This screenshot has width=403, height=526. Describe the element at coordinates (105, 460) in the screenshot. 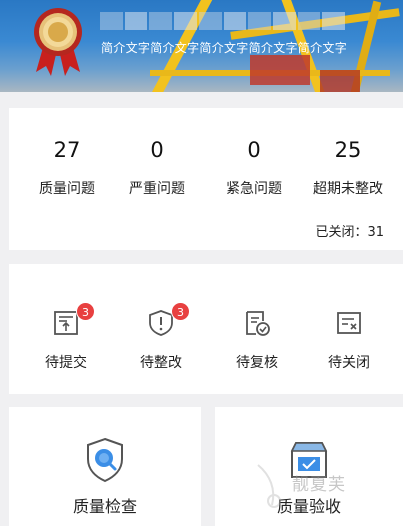

I see `shield-search-icon` at that location.